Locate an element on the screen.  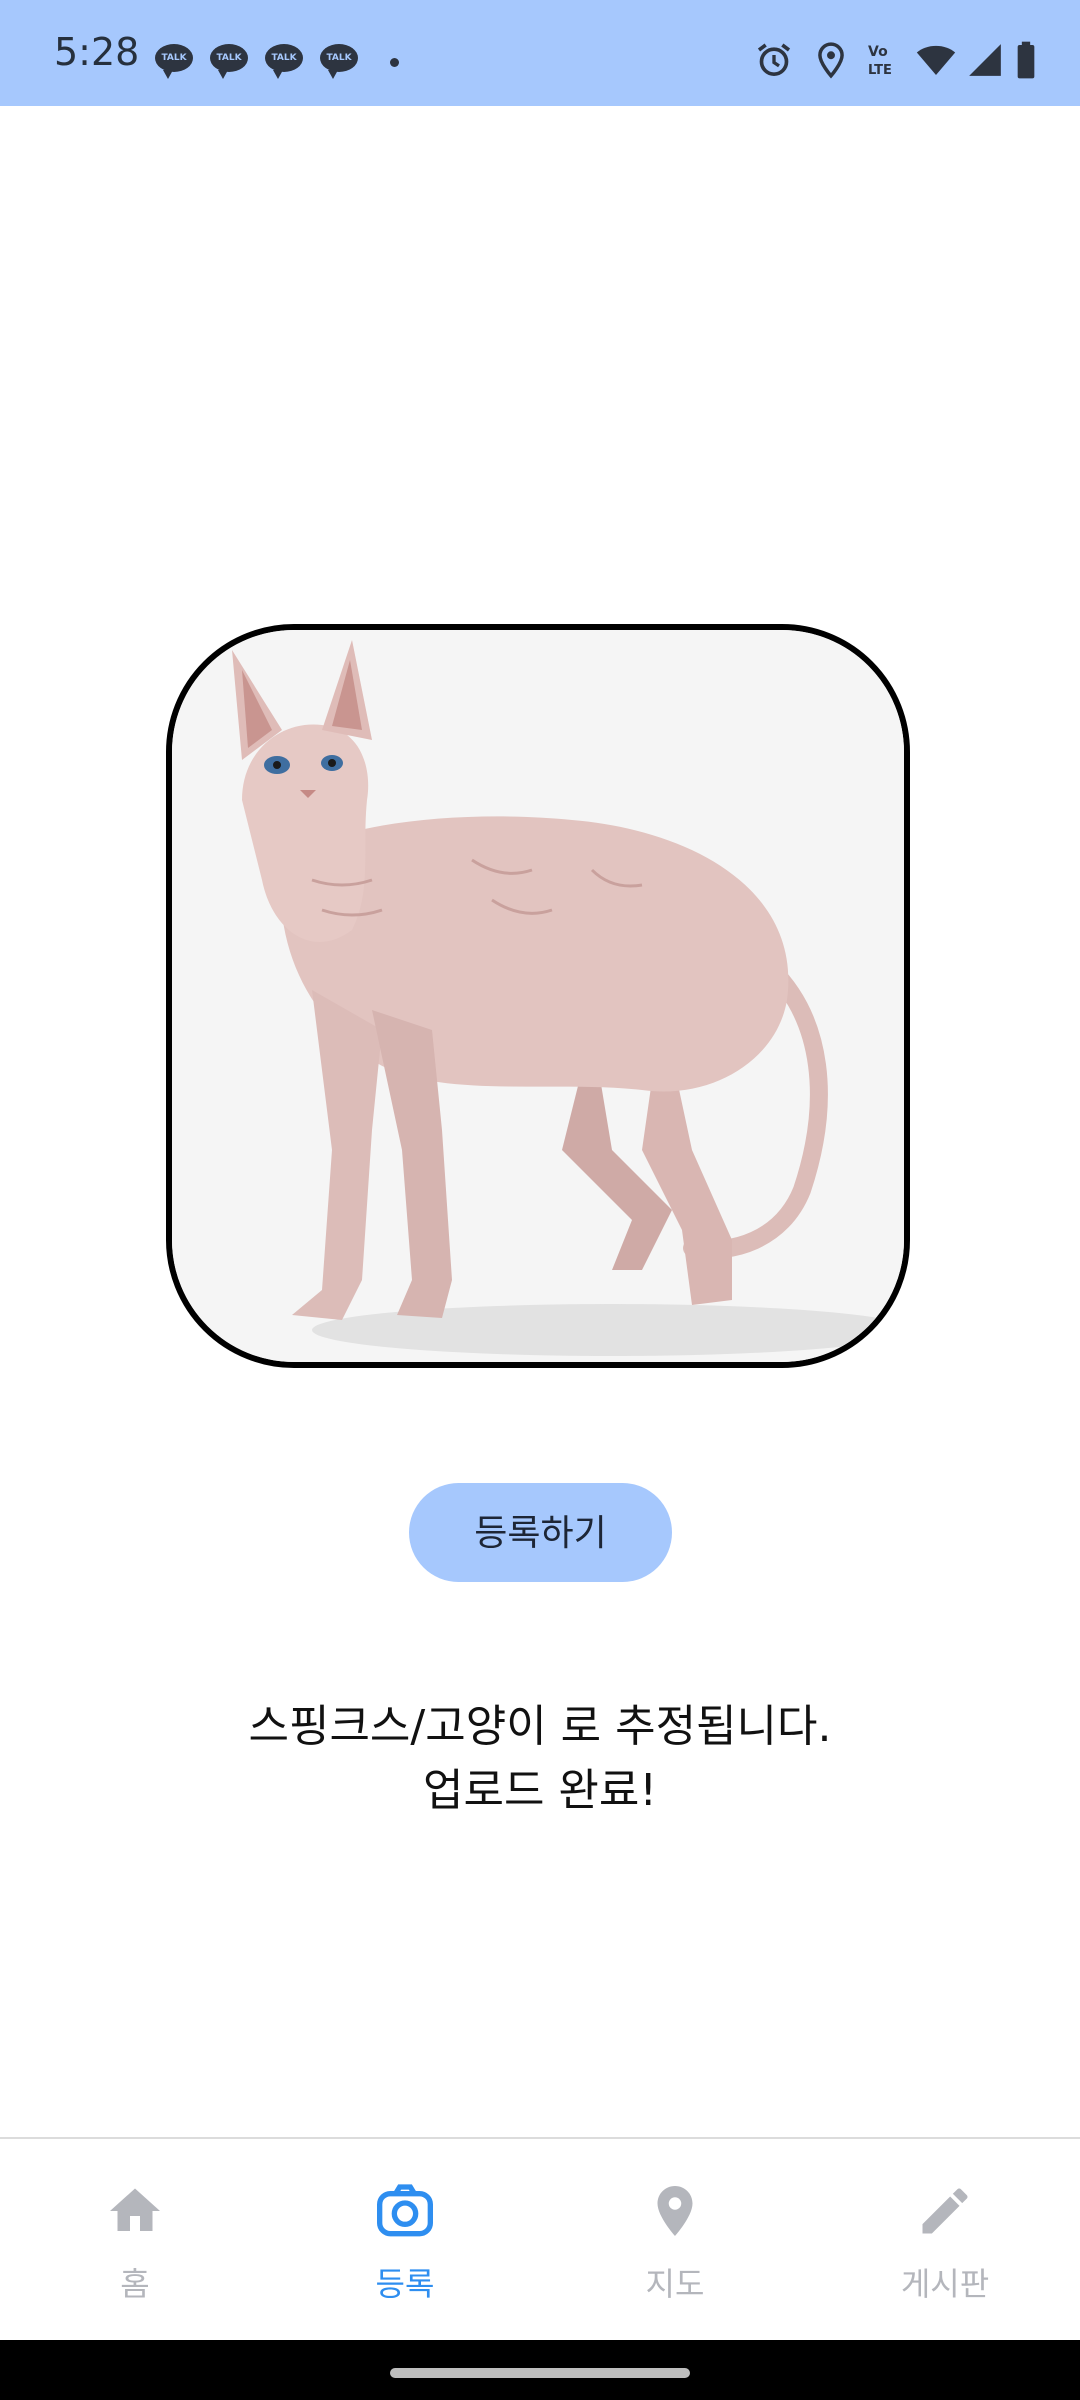
register-button: 등록하기 is located at coordinates (540, 1532).